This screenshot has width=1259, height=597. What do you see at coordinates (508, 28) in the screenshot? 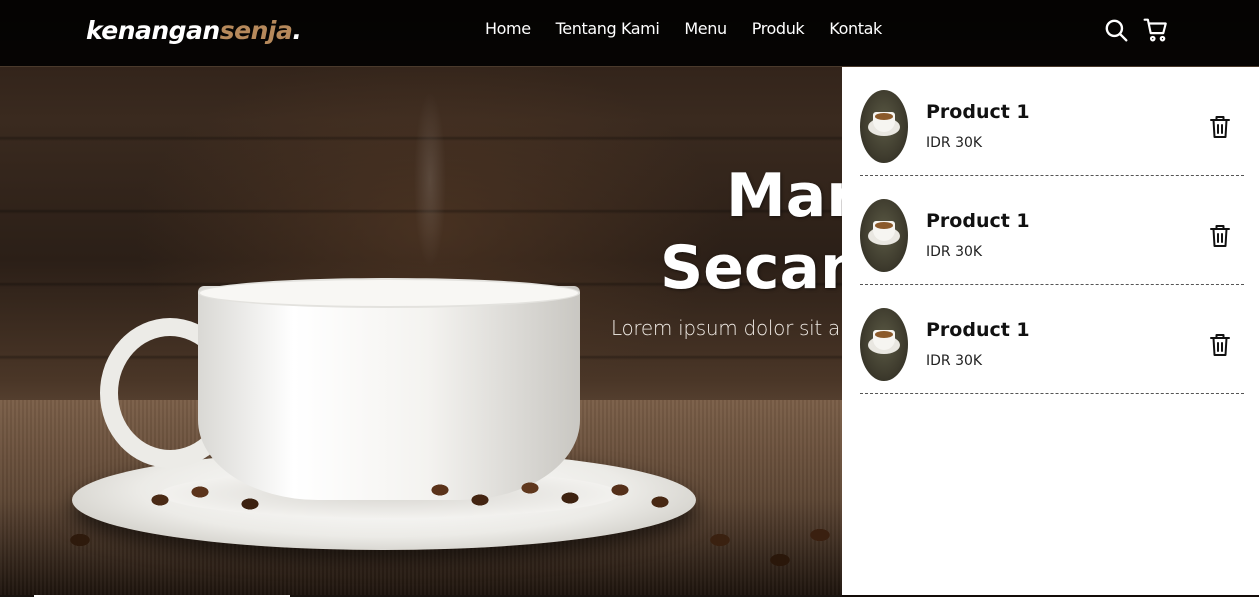
I see `nav-item-home: Home` at bounding box center [508, 28].